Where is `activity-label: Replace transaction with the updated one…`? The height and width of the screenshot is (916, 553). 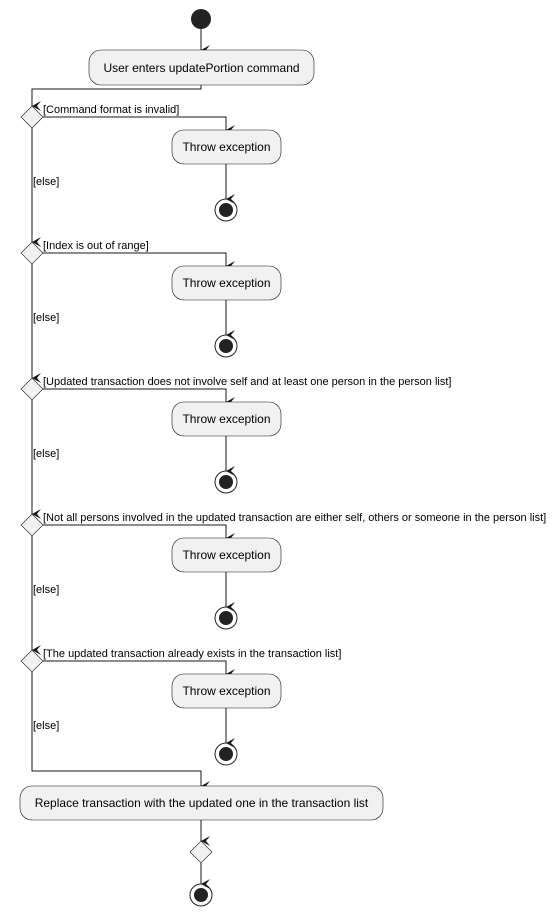
activity-label: Replace transaction with the updated one… is located at coordinates (202, 803).